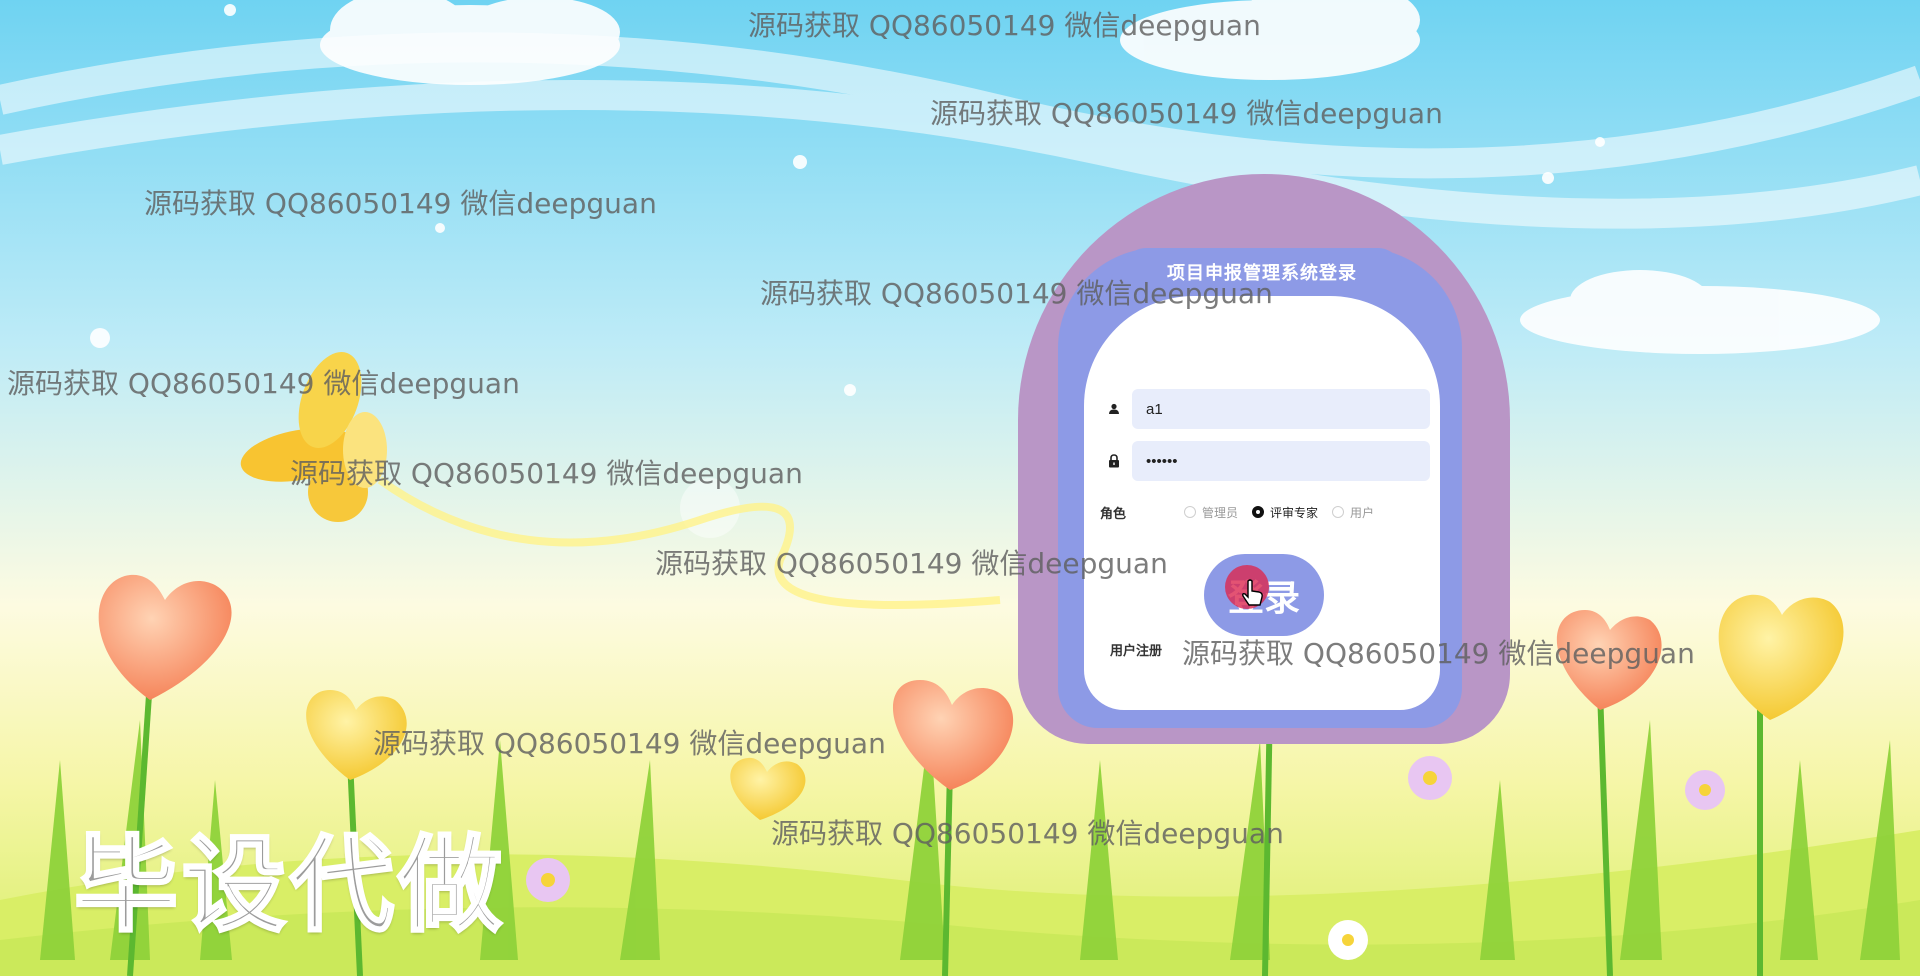 Image resolution: width=1920 pixels, height=976 pixels. Describe the element at coordinates (1281, 461) in the screenshot. I see `password-input` at that location.